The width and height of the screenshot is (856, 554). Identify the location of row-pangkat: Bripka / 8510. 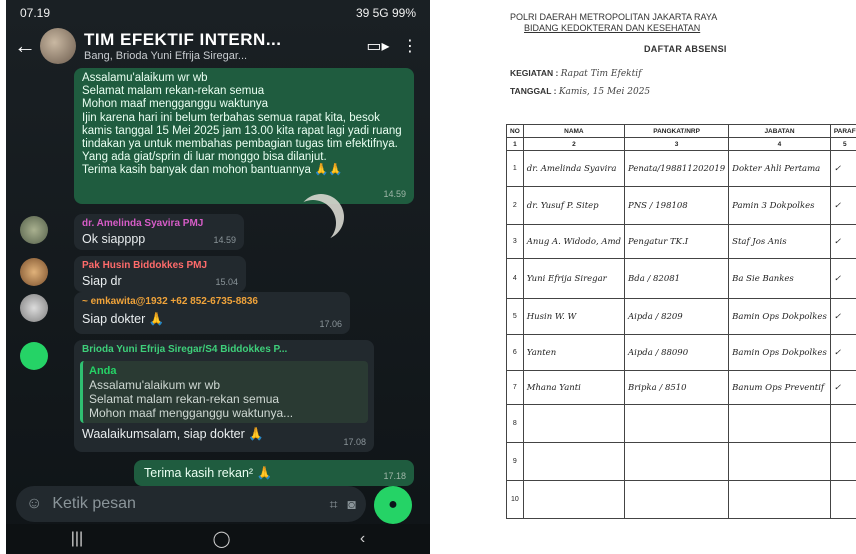
(676, 387).